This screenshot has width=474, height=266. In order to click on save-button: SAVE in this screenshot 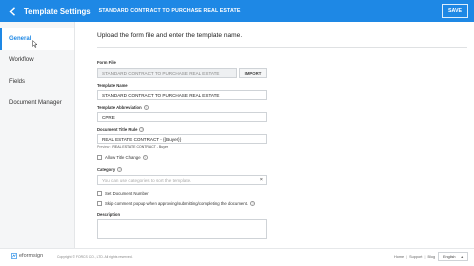, I will do `click(455, 11)`.